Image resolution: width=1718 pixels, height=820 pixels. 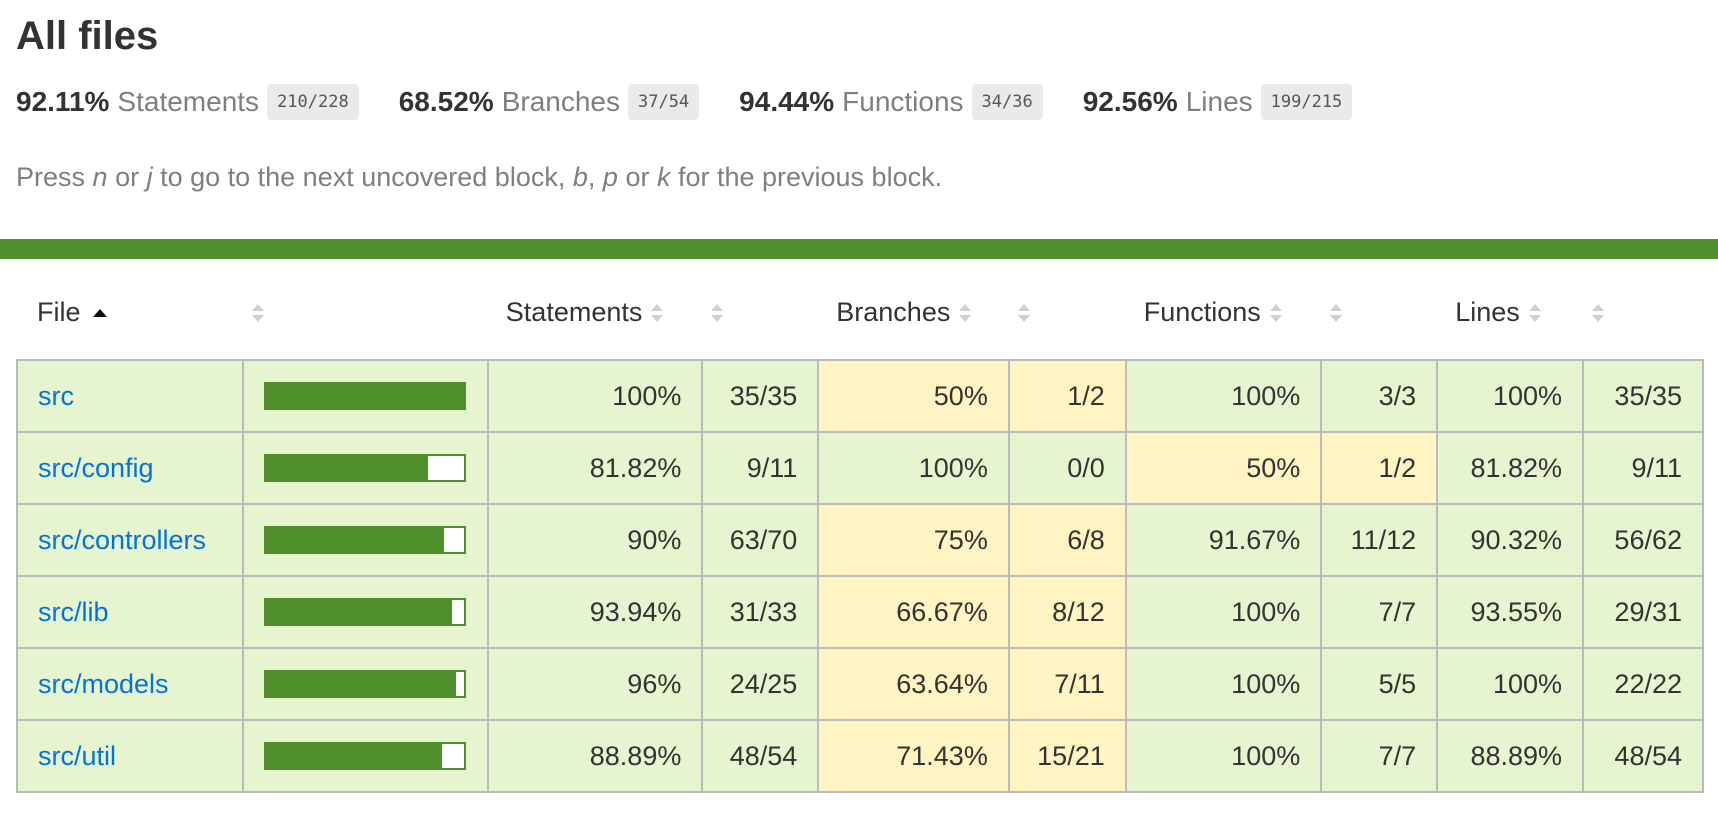 I want to click on header-file-bar, so click(x=365, y=309).